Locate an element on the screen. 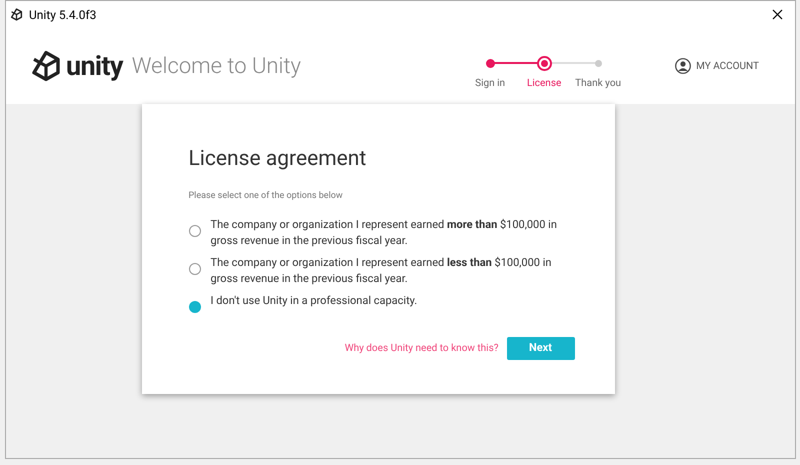 This screenshot has width=800, height=465. window-title: Unity 5.4.0f3 is located at coordinates (62, 15).